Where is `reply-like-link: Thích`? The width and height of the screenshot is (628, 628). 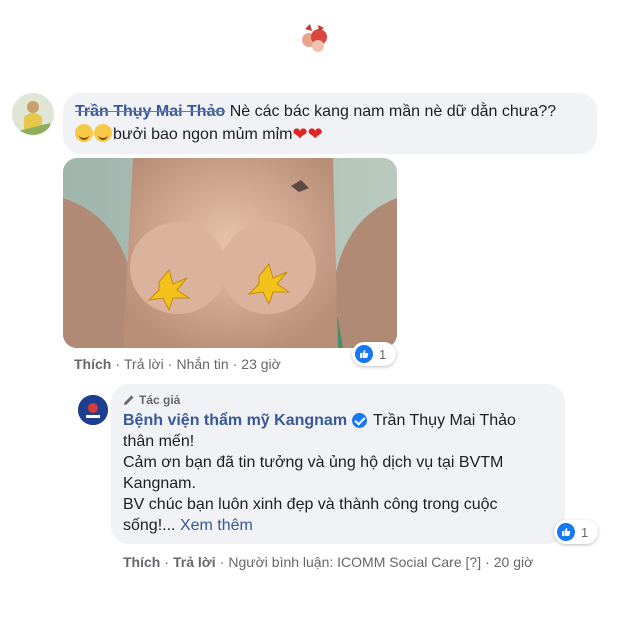
reply-like-link: Thích is located at coordinates (141, 562).